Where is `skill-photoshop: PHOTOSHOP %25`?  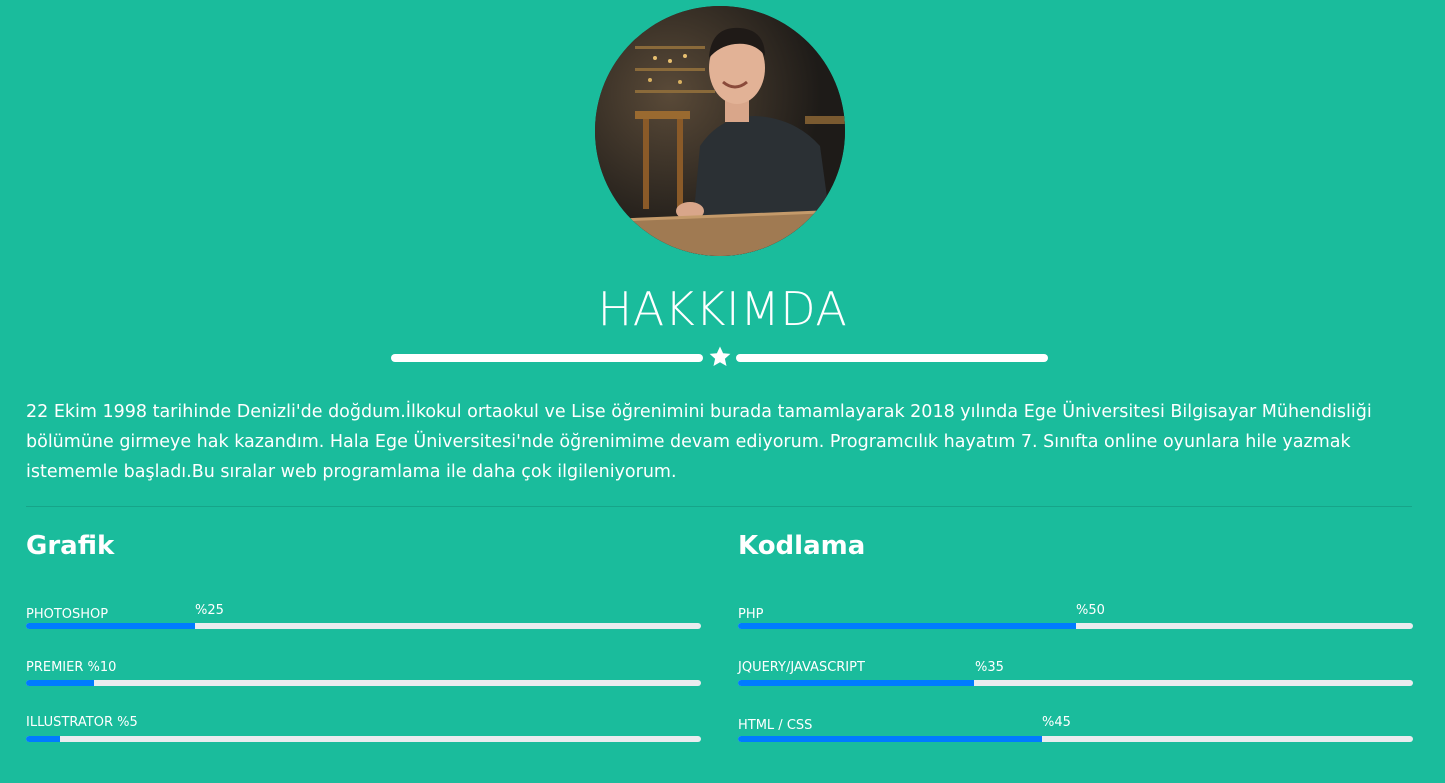 skill-photoshop: PHOTOSHOP %25 is located at coordinates (363, 620).